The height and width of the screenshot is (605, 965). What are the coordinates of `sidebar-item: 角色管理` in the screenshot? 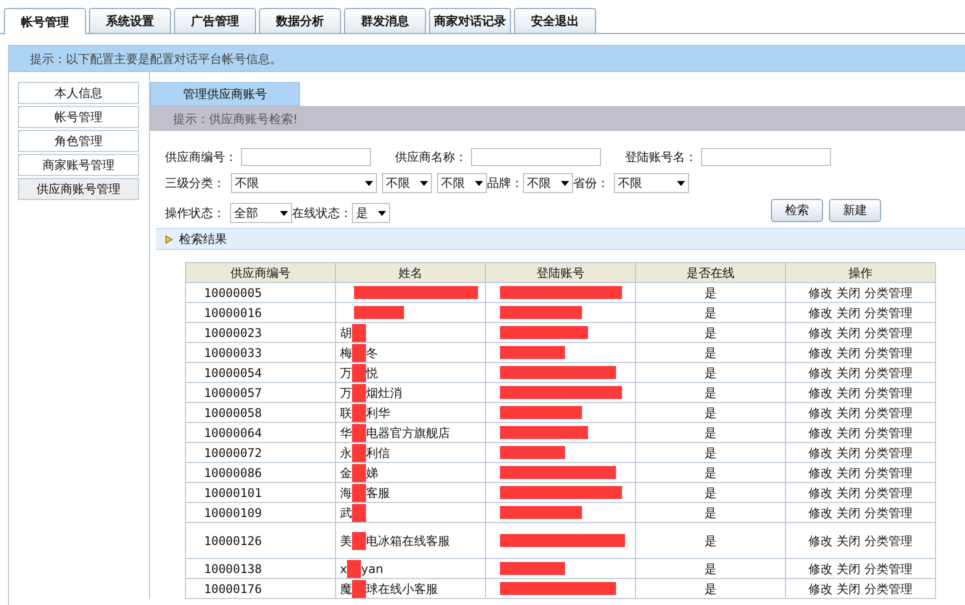 It's located at (78, 141).